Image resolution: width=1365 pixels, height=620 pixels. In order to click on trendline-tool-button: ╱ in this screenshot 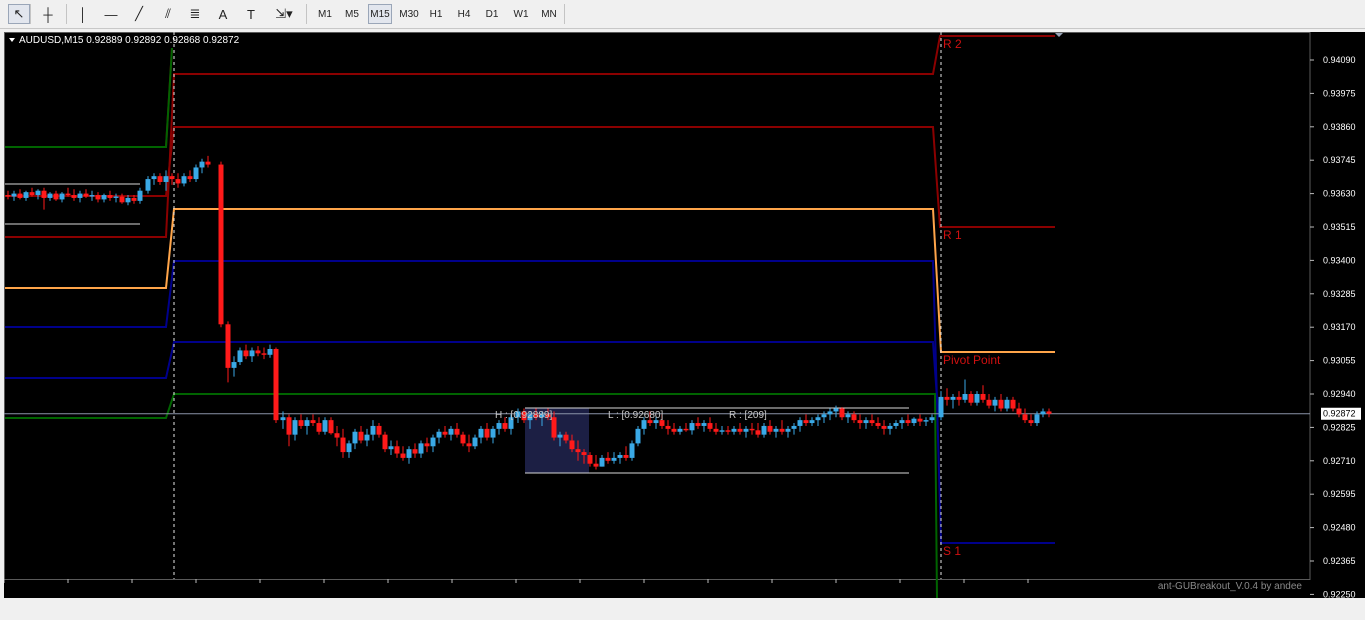, I will do `click(139, 14)`.